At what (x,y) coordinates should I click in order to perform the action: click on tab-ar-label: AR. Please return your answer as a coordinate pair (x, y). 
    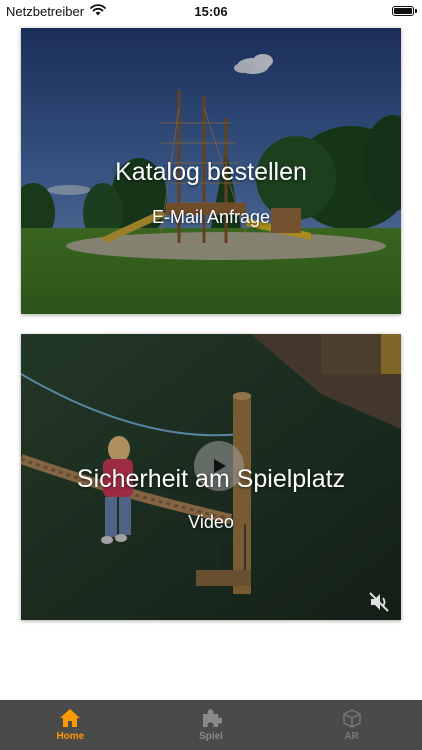
    Looking at the image, I should click on (351, 736).